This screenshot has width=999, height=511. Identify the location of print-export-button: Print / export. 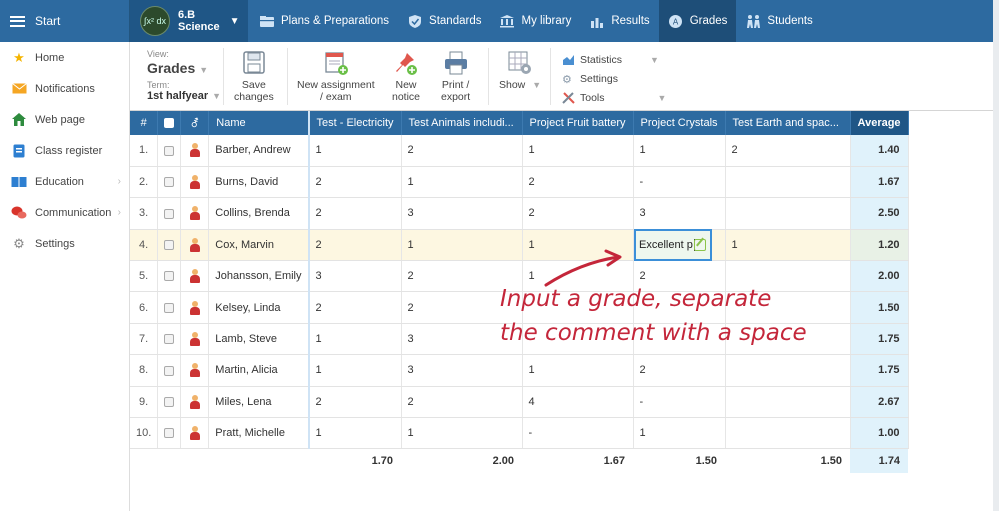
(455, 76).